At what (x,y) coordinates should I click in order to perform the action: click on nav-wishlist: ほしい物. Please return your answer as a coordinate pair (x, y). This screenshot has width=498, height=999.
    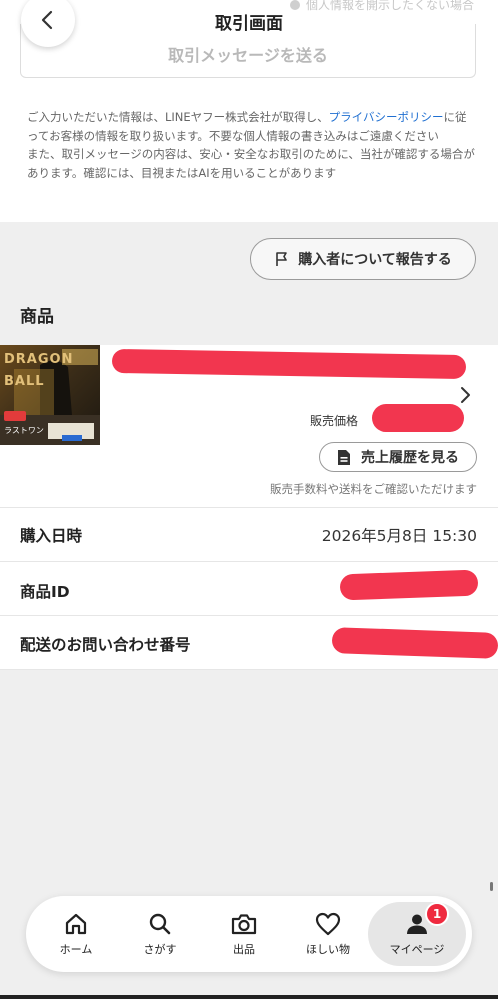
    Looking at the image, I should click on (328, 934).